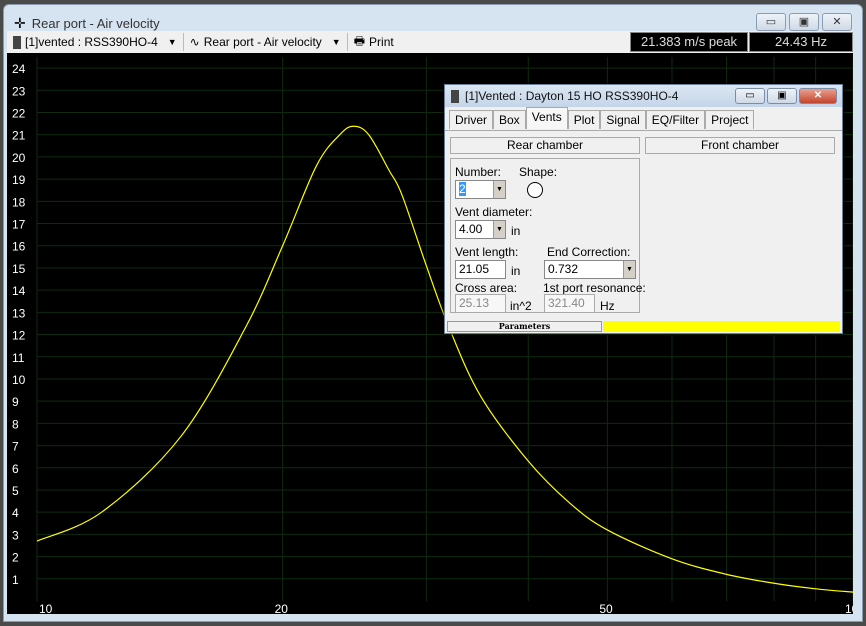 This screenshot has height=626, width=866. What do you see at coordinates (771, 22) in the screenshot?
I see `minimize-button: ▭` at bounding box center [771, 22].